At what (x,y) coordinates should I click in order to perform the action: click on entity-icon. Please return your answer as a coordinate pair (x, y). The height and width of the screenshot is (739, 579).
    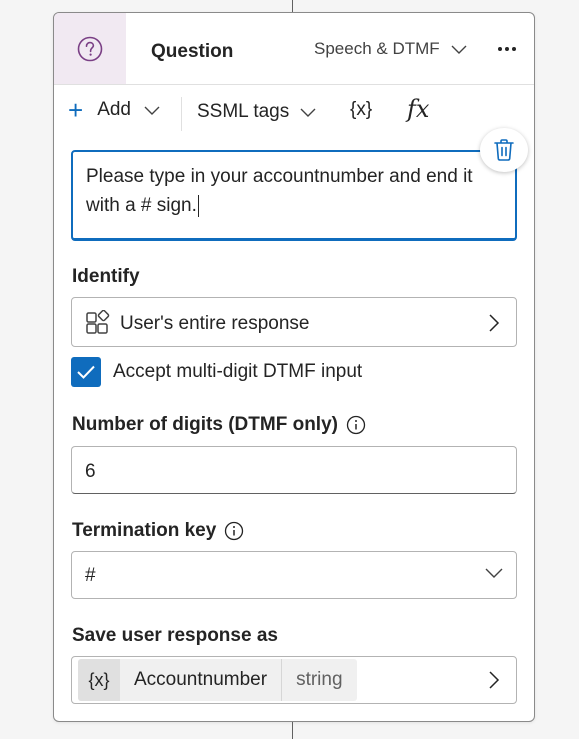
    Looking at the image, I should click on (98, 322).